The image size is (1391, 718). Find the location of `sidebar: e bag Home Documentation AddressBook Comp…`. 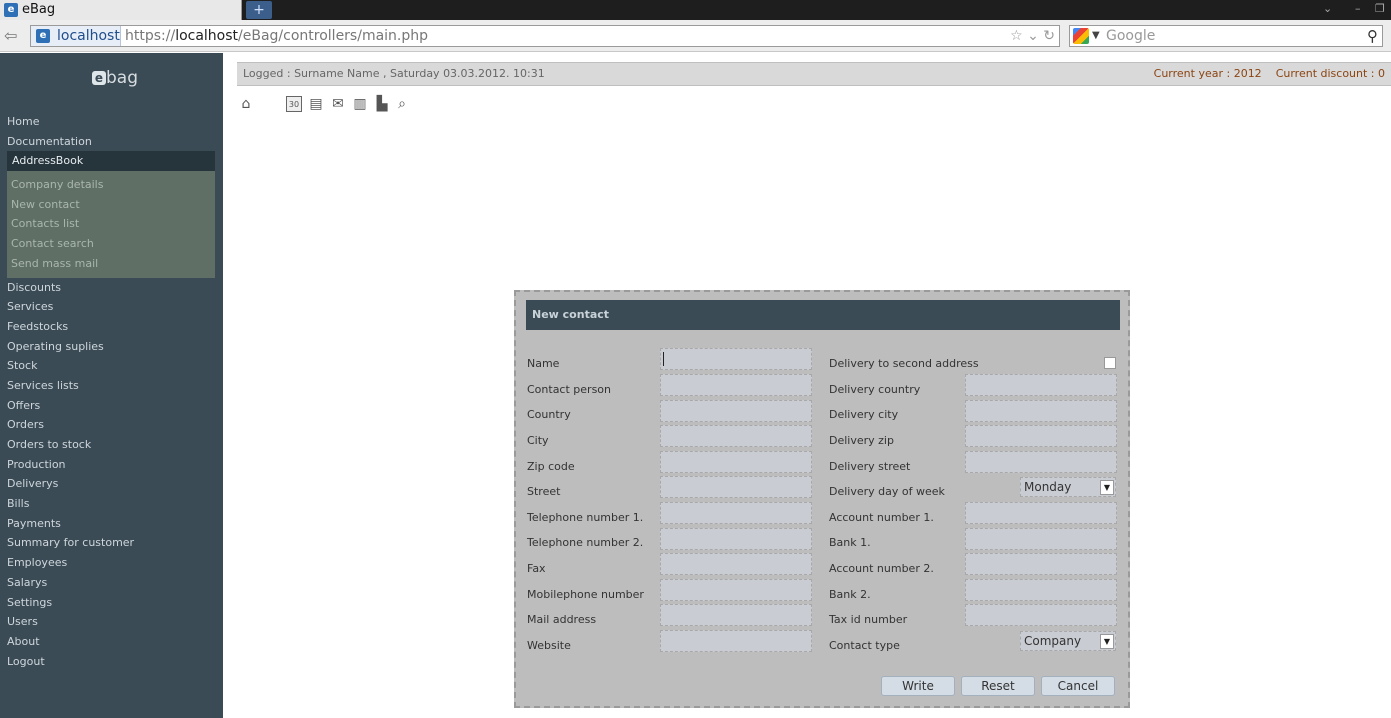

sidebar: e bag Home Documentation AddressBook Comp… is located at coordinates (111, 385).